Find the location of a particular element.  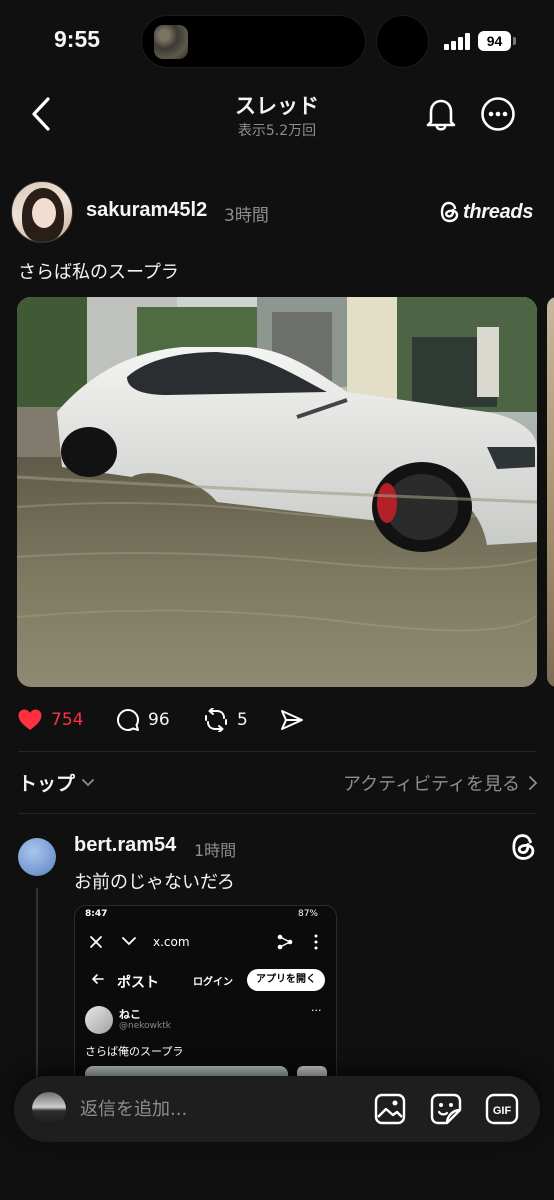

embed-more-icon: ··· is located at coordinates (316, 1010).